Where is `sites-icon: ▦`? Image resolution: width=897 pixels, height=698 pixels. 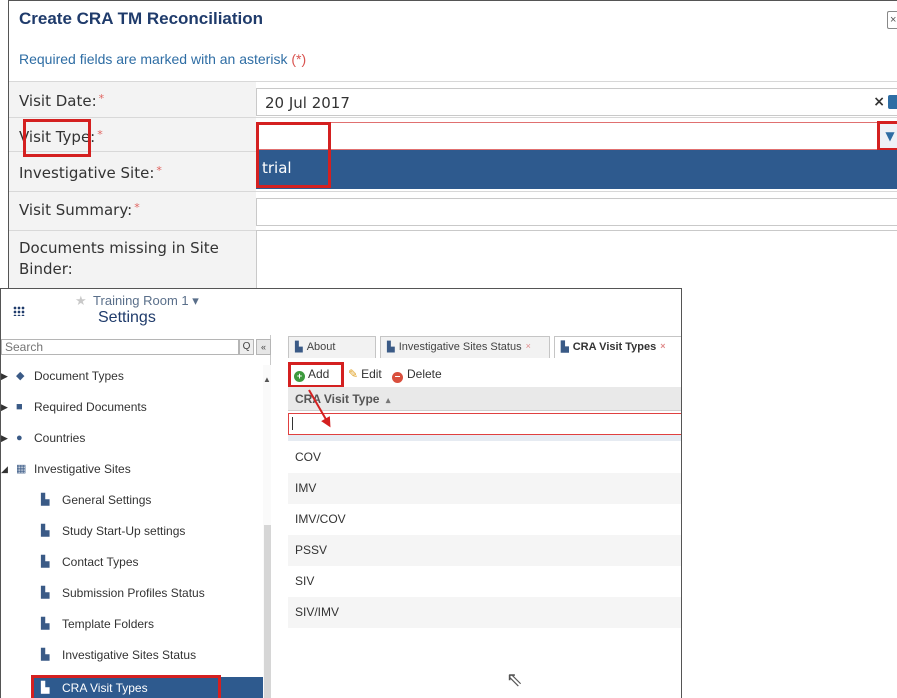 sites-icon: ▦ is located at coordinates (21, 469).